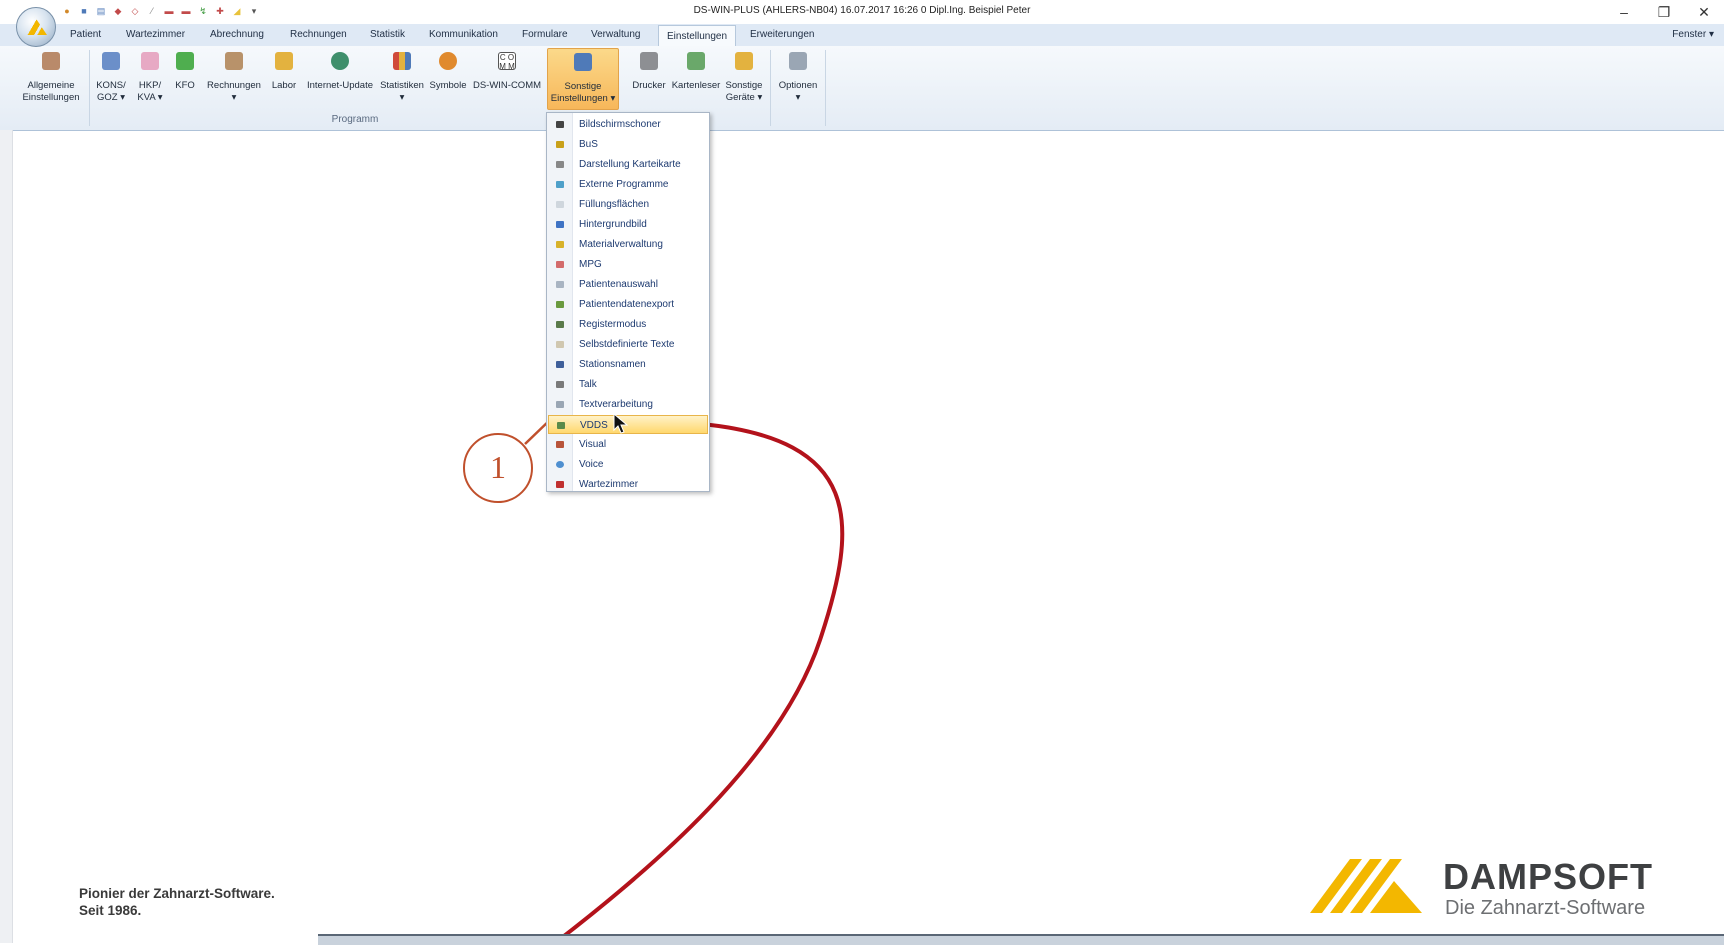 This screenshot has height=945, width=1724. I want to click on brand-tagline: Die Zahnarzt-Software, so click(1545, 908).